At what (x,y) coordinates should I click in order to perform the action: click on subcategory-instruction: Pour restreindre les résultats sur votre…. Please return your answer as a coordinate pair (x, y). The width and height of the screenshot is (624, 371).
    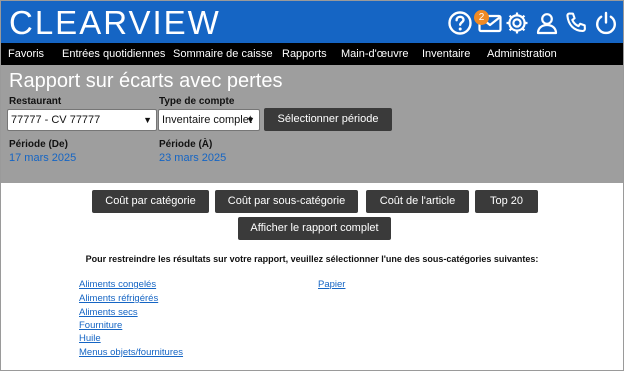
    Looking at the image, I should click on (312, 259).